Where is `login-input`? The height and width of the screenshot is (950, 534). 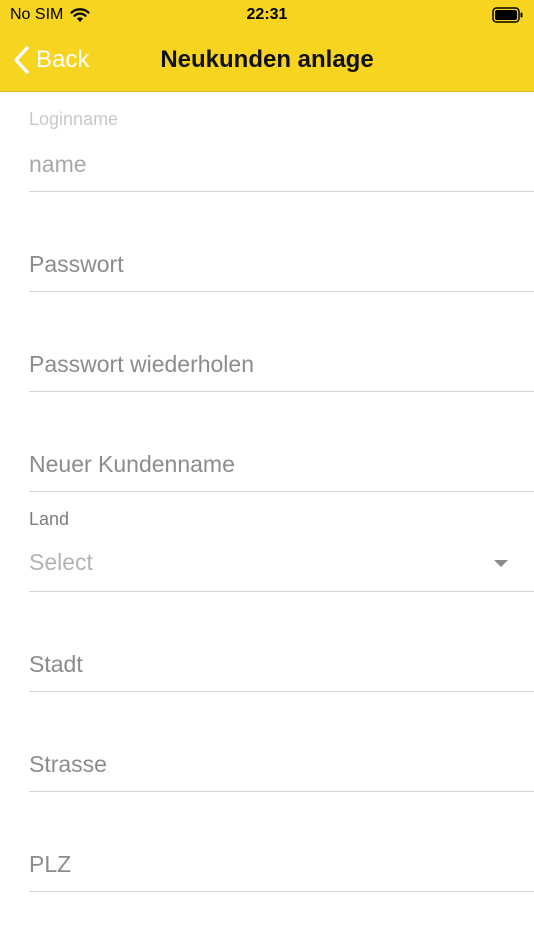 login-input is located at coordinates (264, 164).